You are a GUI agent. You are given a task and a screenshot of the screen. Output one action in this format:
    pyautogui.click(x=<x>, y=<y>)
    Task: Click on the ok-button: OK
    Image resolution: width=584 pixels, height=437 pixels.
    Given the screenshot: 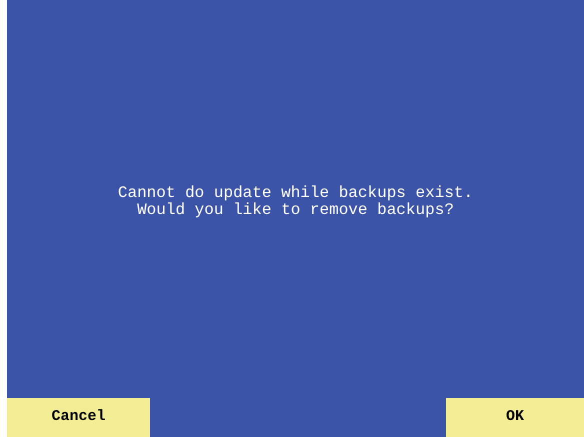 What is the action you would take?
    pyautogui.click(x=515, y=417)
    